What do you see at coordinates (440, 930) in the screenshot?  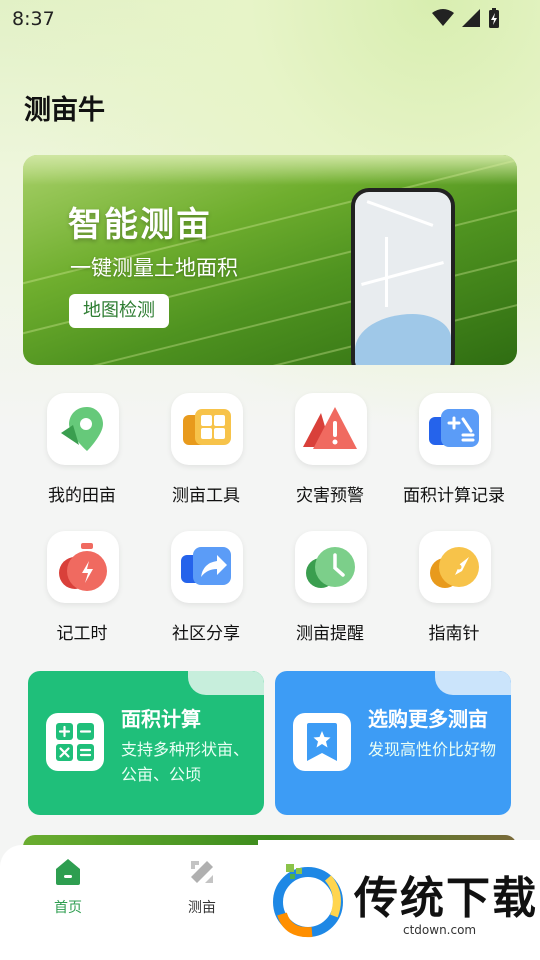 I see `watermark-url: ctdown.com` at bounding box center [440, 930].